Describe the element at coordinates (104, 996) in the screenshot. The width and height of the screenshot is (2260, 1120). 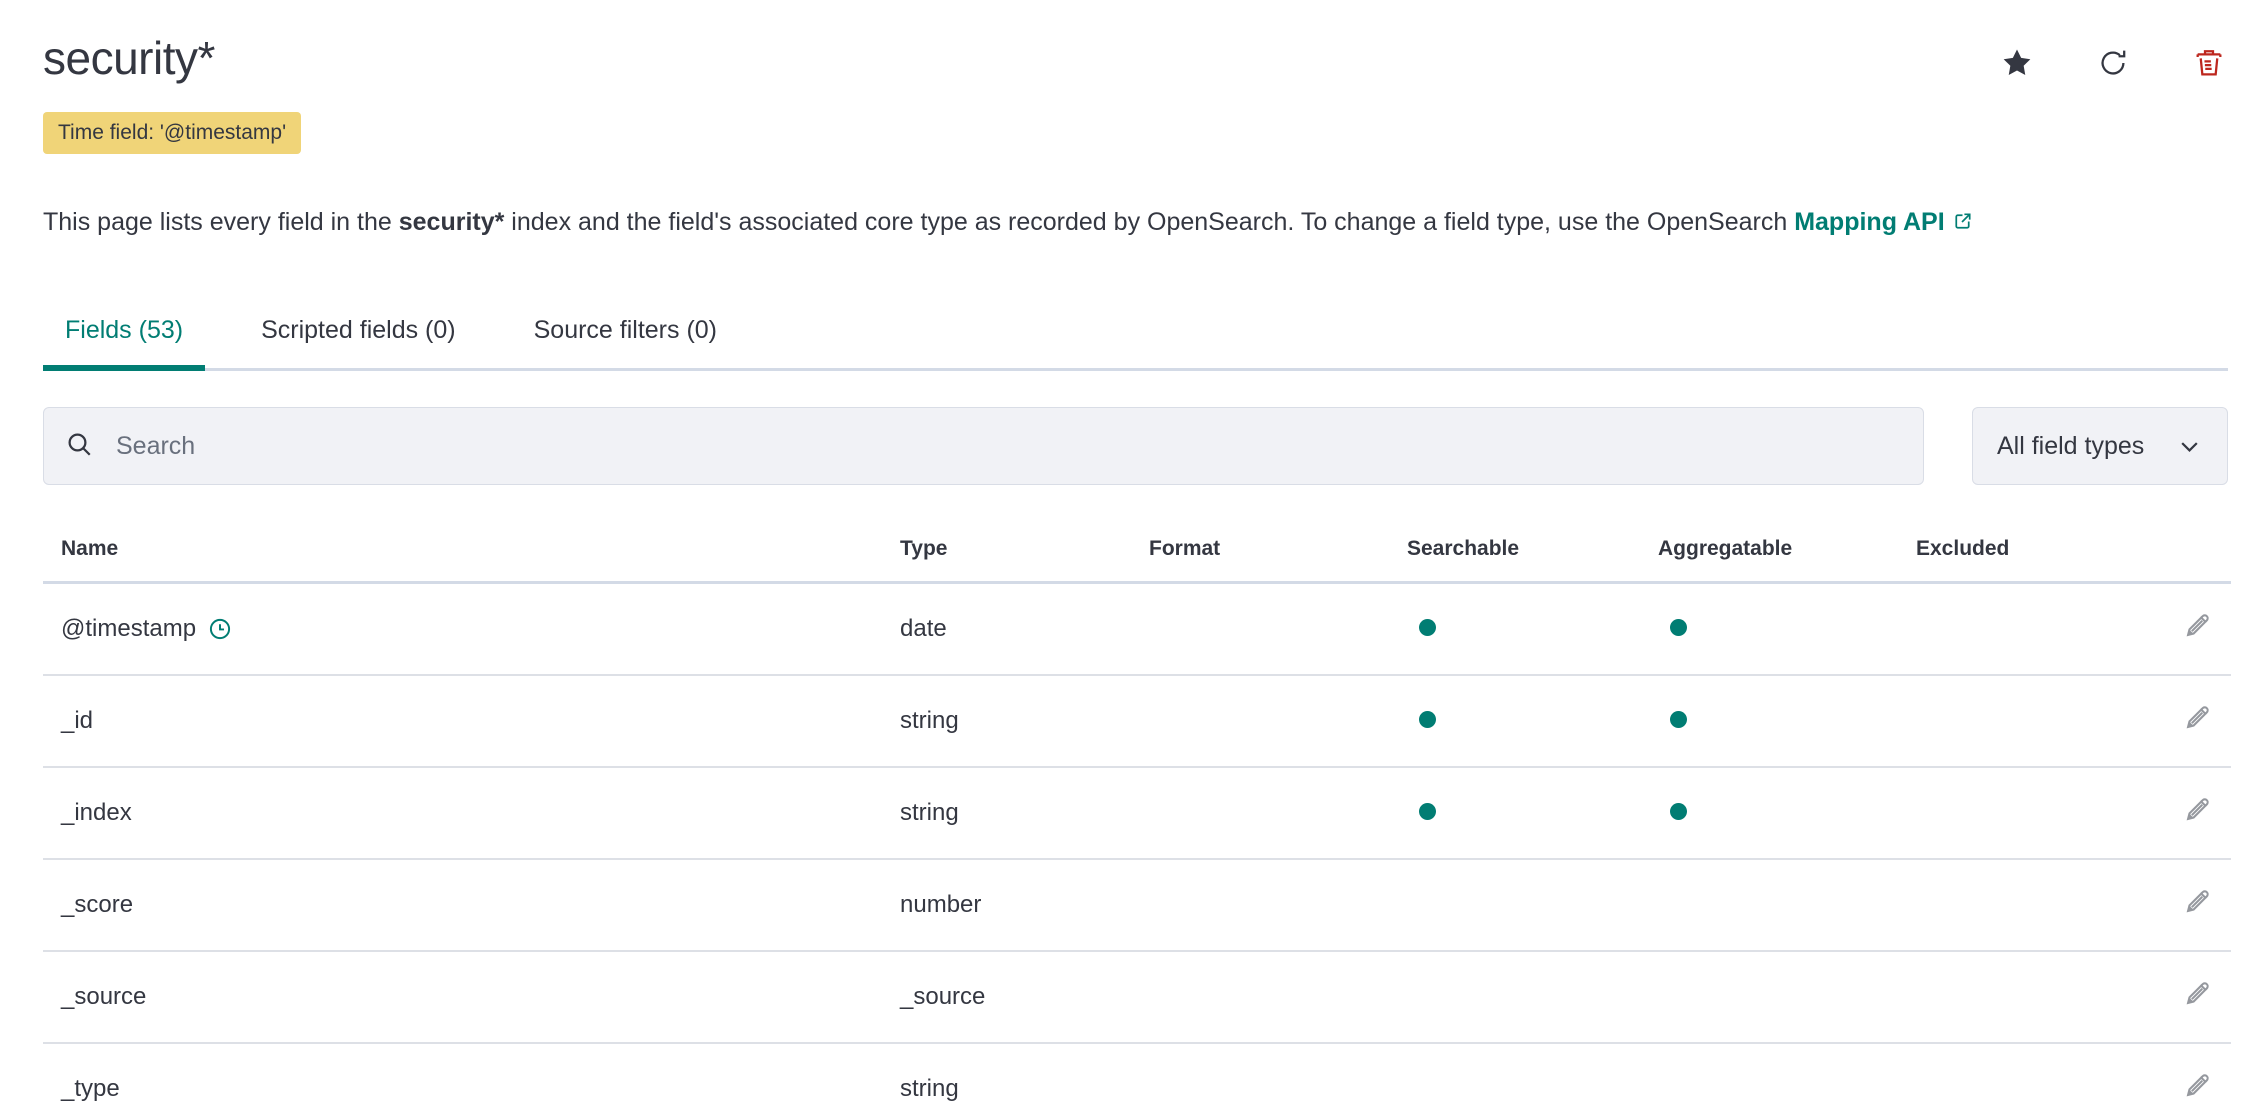
I see `field-name: _source` at that location.